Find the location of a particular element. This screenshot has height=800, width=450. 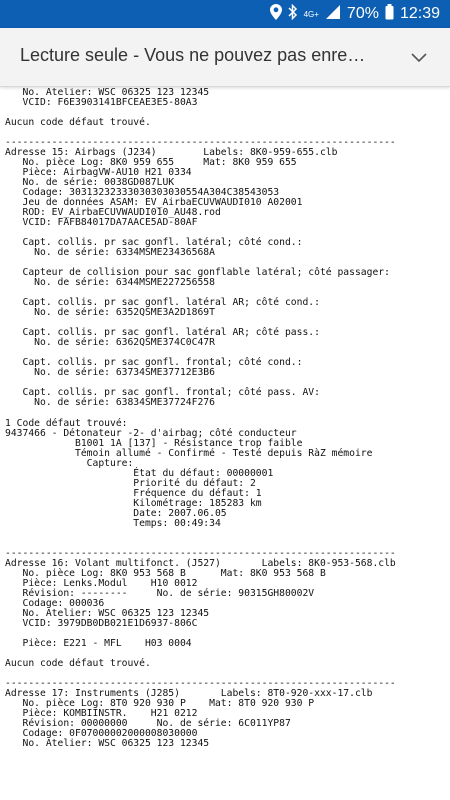

document-line: VCID: FAFB84017DA7AACE5AD-80AF is located at coordinates (101, 223).